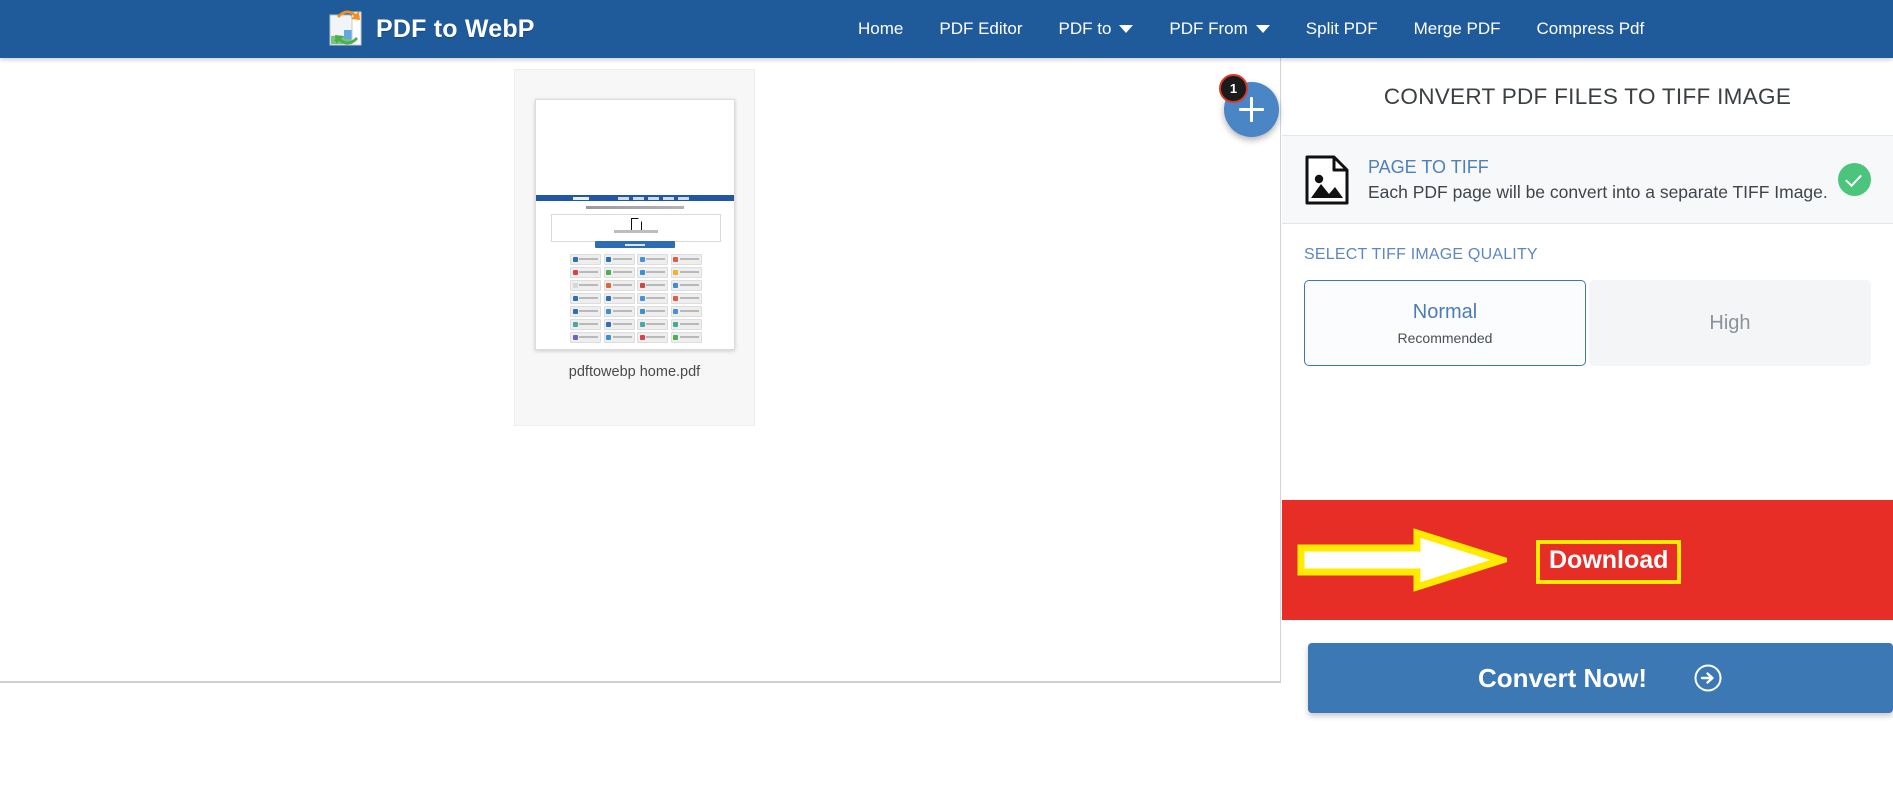 Image resolution: width=1893 pixels, height=793 pixels. What do you see at coordinates (1428, 166) in the screenshot?
I see `conversion-mode-heading: PAGE TO TIFF` at bounding box center [1428, 166].